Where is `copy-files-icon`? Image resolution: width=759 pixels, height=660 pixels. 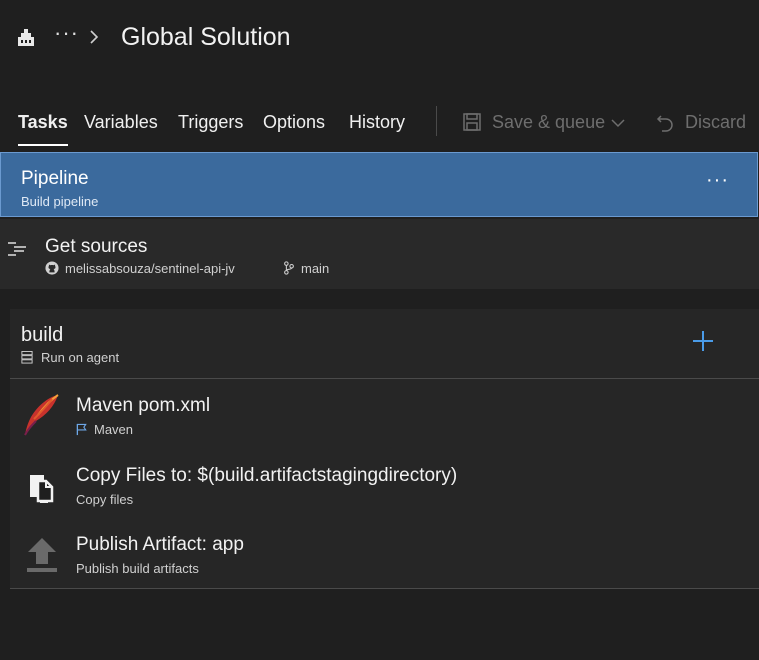
copy-files-icon is located at coordinates (42, 489).